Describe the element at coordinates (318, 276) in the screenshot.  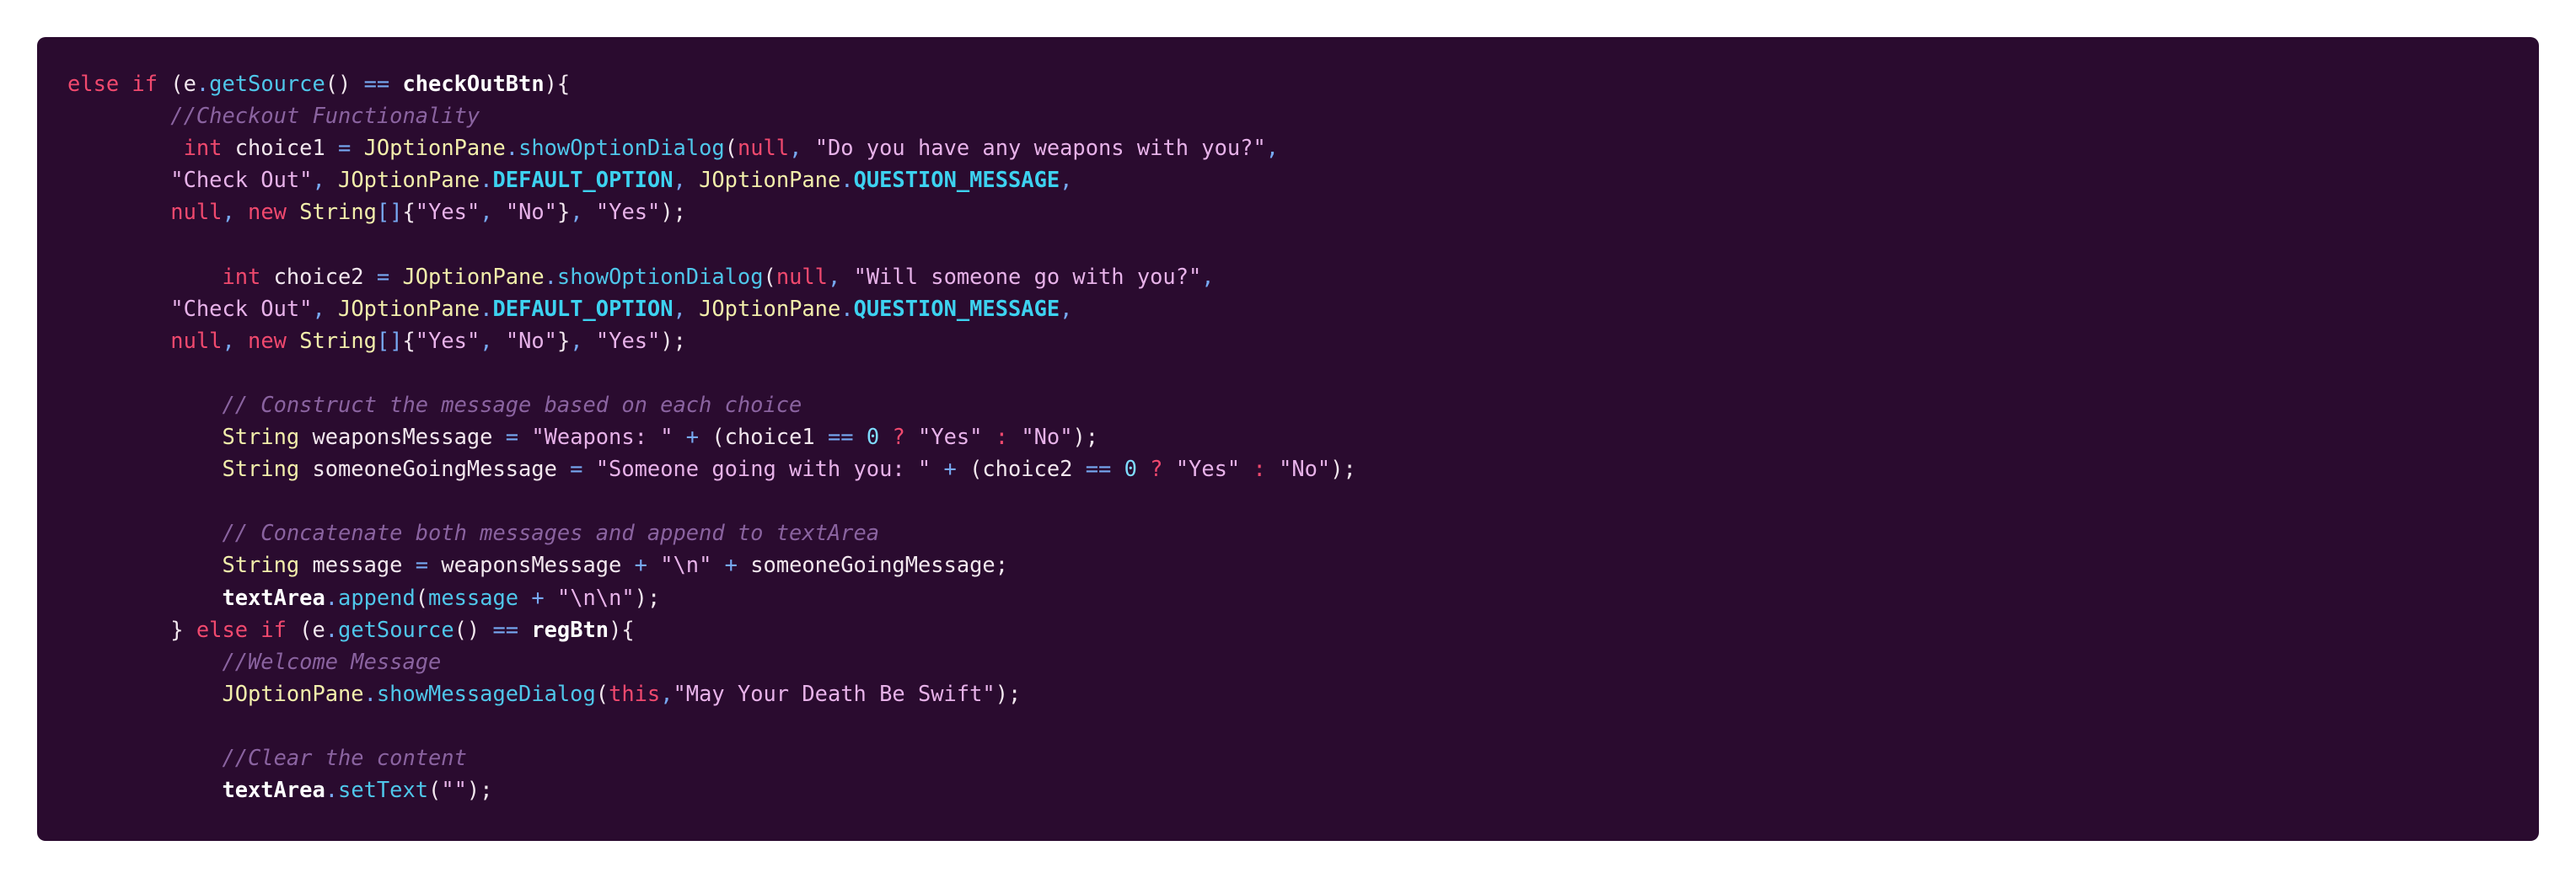
I see `code-token: choice2` at that location.